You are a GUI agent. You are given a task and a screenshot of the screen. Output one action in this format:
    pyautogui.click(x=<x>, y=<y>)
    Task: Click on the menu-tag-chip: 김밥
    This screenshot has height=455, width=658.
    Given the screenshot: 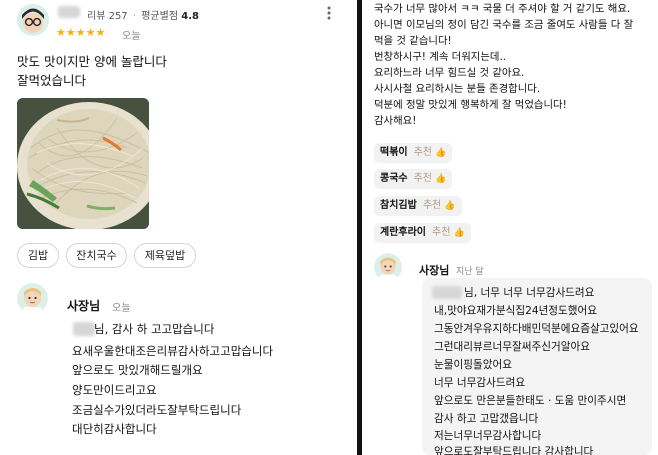 What is the action you would take?
    pyautogui.click(x=38, y=255)
    